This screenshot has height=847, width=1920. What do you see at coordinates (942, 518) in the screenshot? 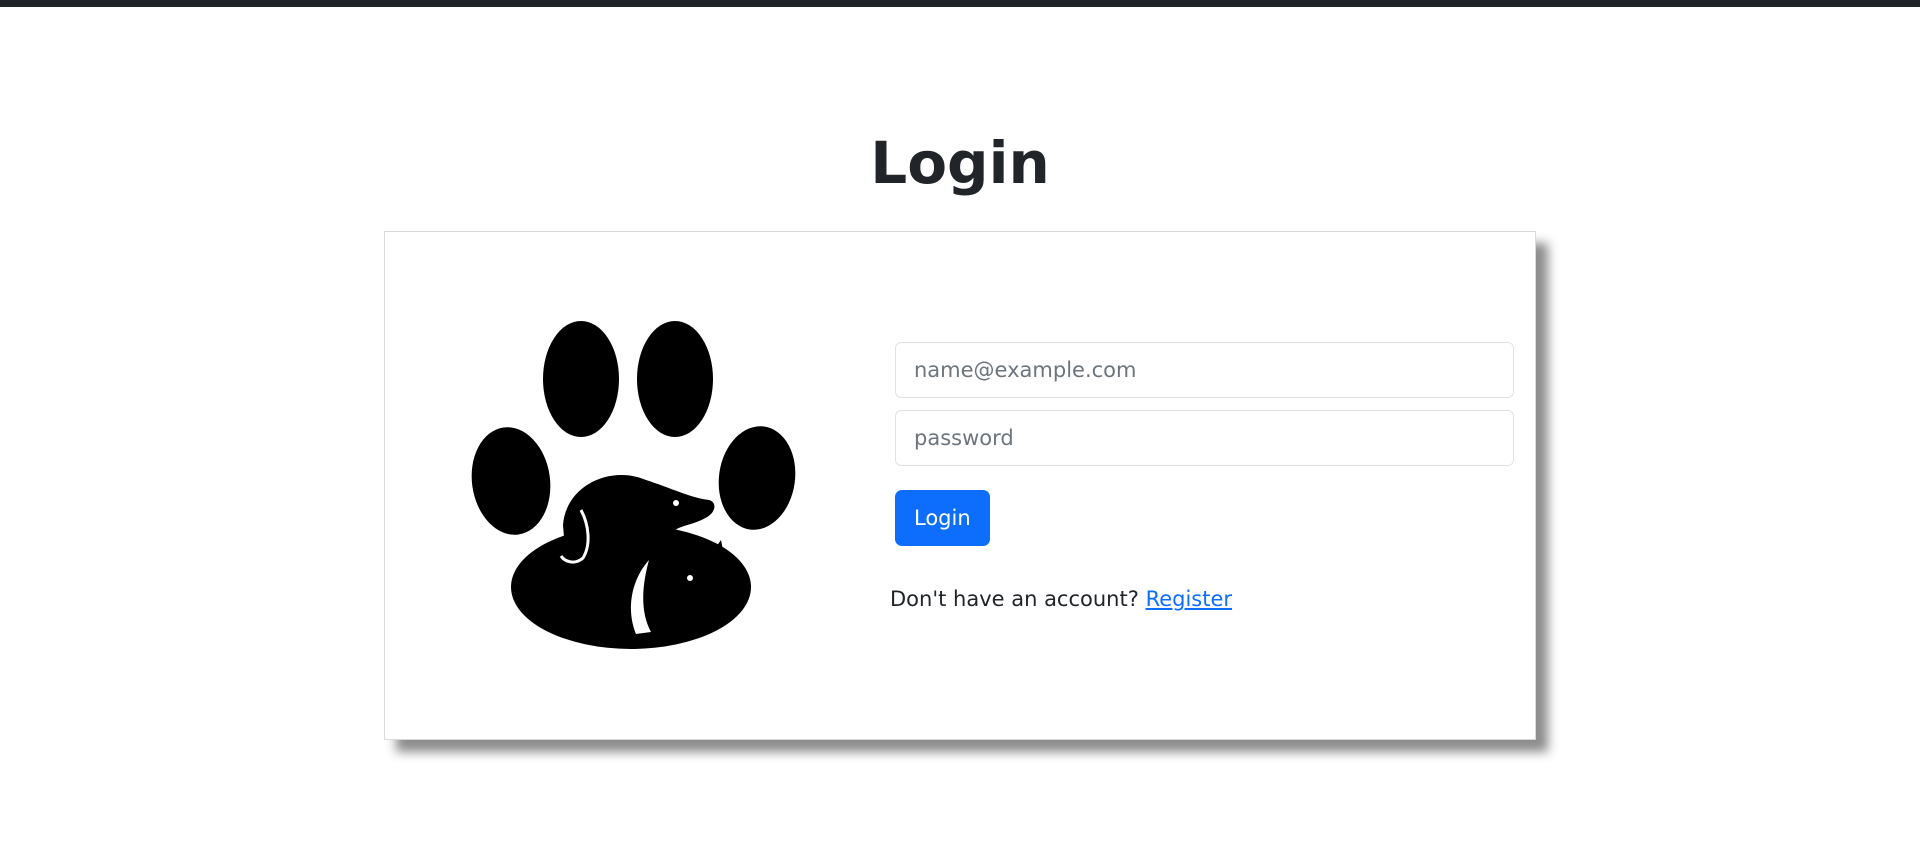
I see `login-button: Login` at bounding box center [942, 518].